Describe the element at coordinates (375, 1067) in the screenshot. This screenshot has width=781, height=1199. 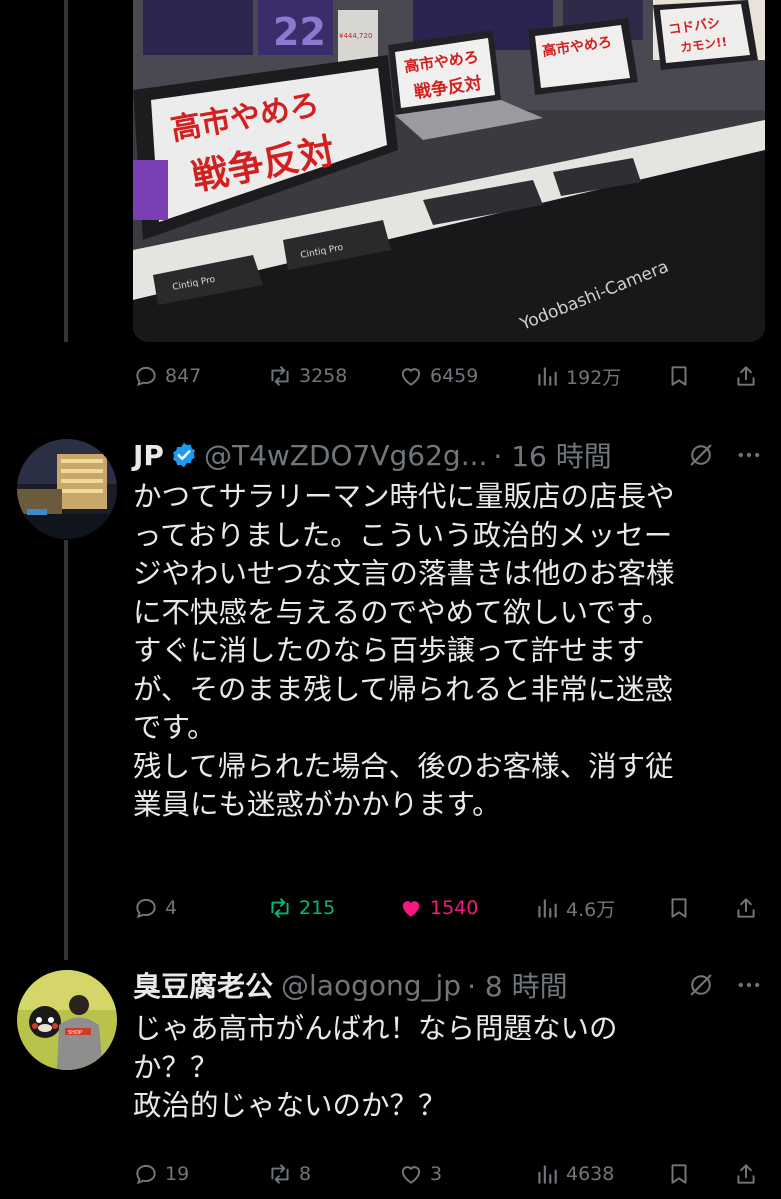
I see `post-text: じゃあ高市がんばれ！なら問題ないの か？？ 政治的じゃないのか？？` at that location.